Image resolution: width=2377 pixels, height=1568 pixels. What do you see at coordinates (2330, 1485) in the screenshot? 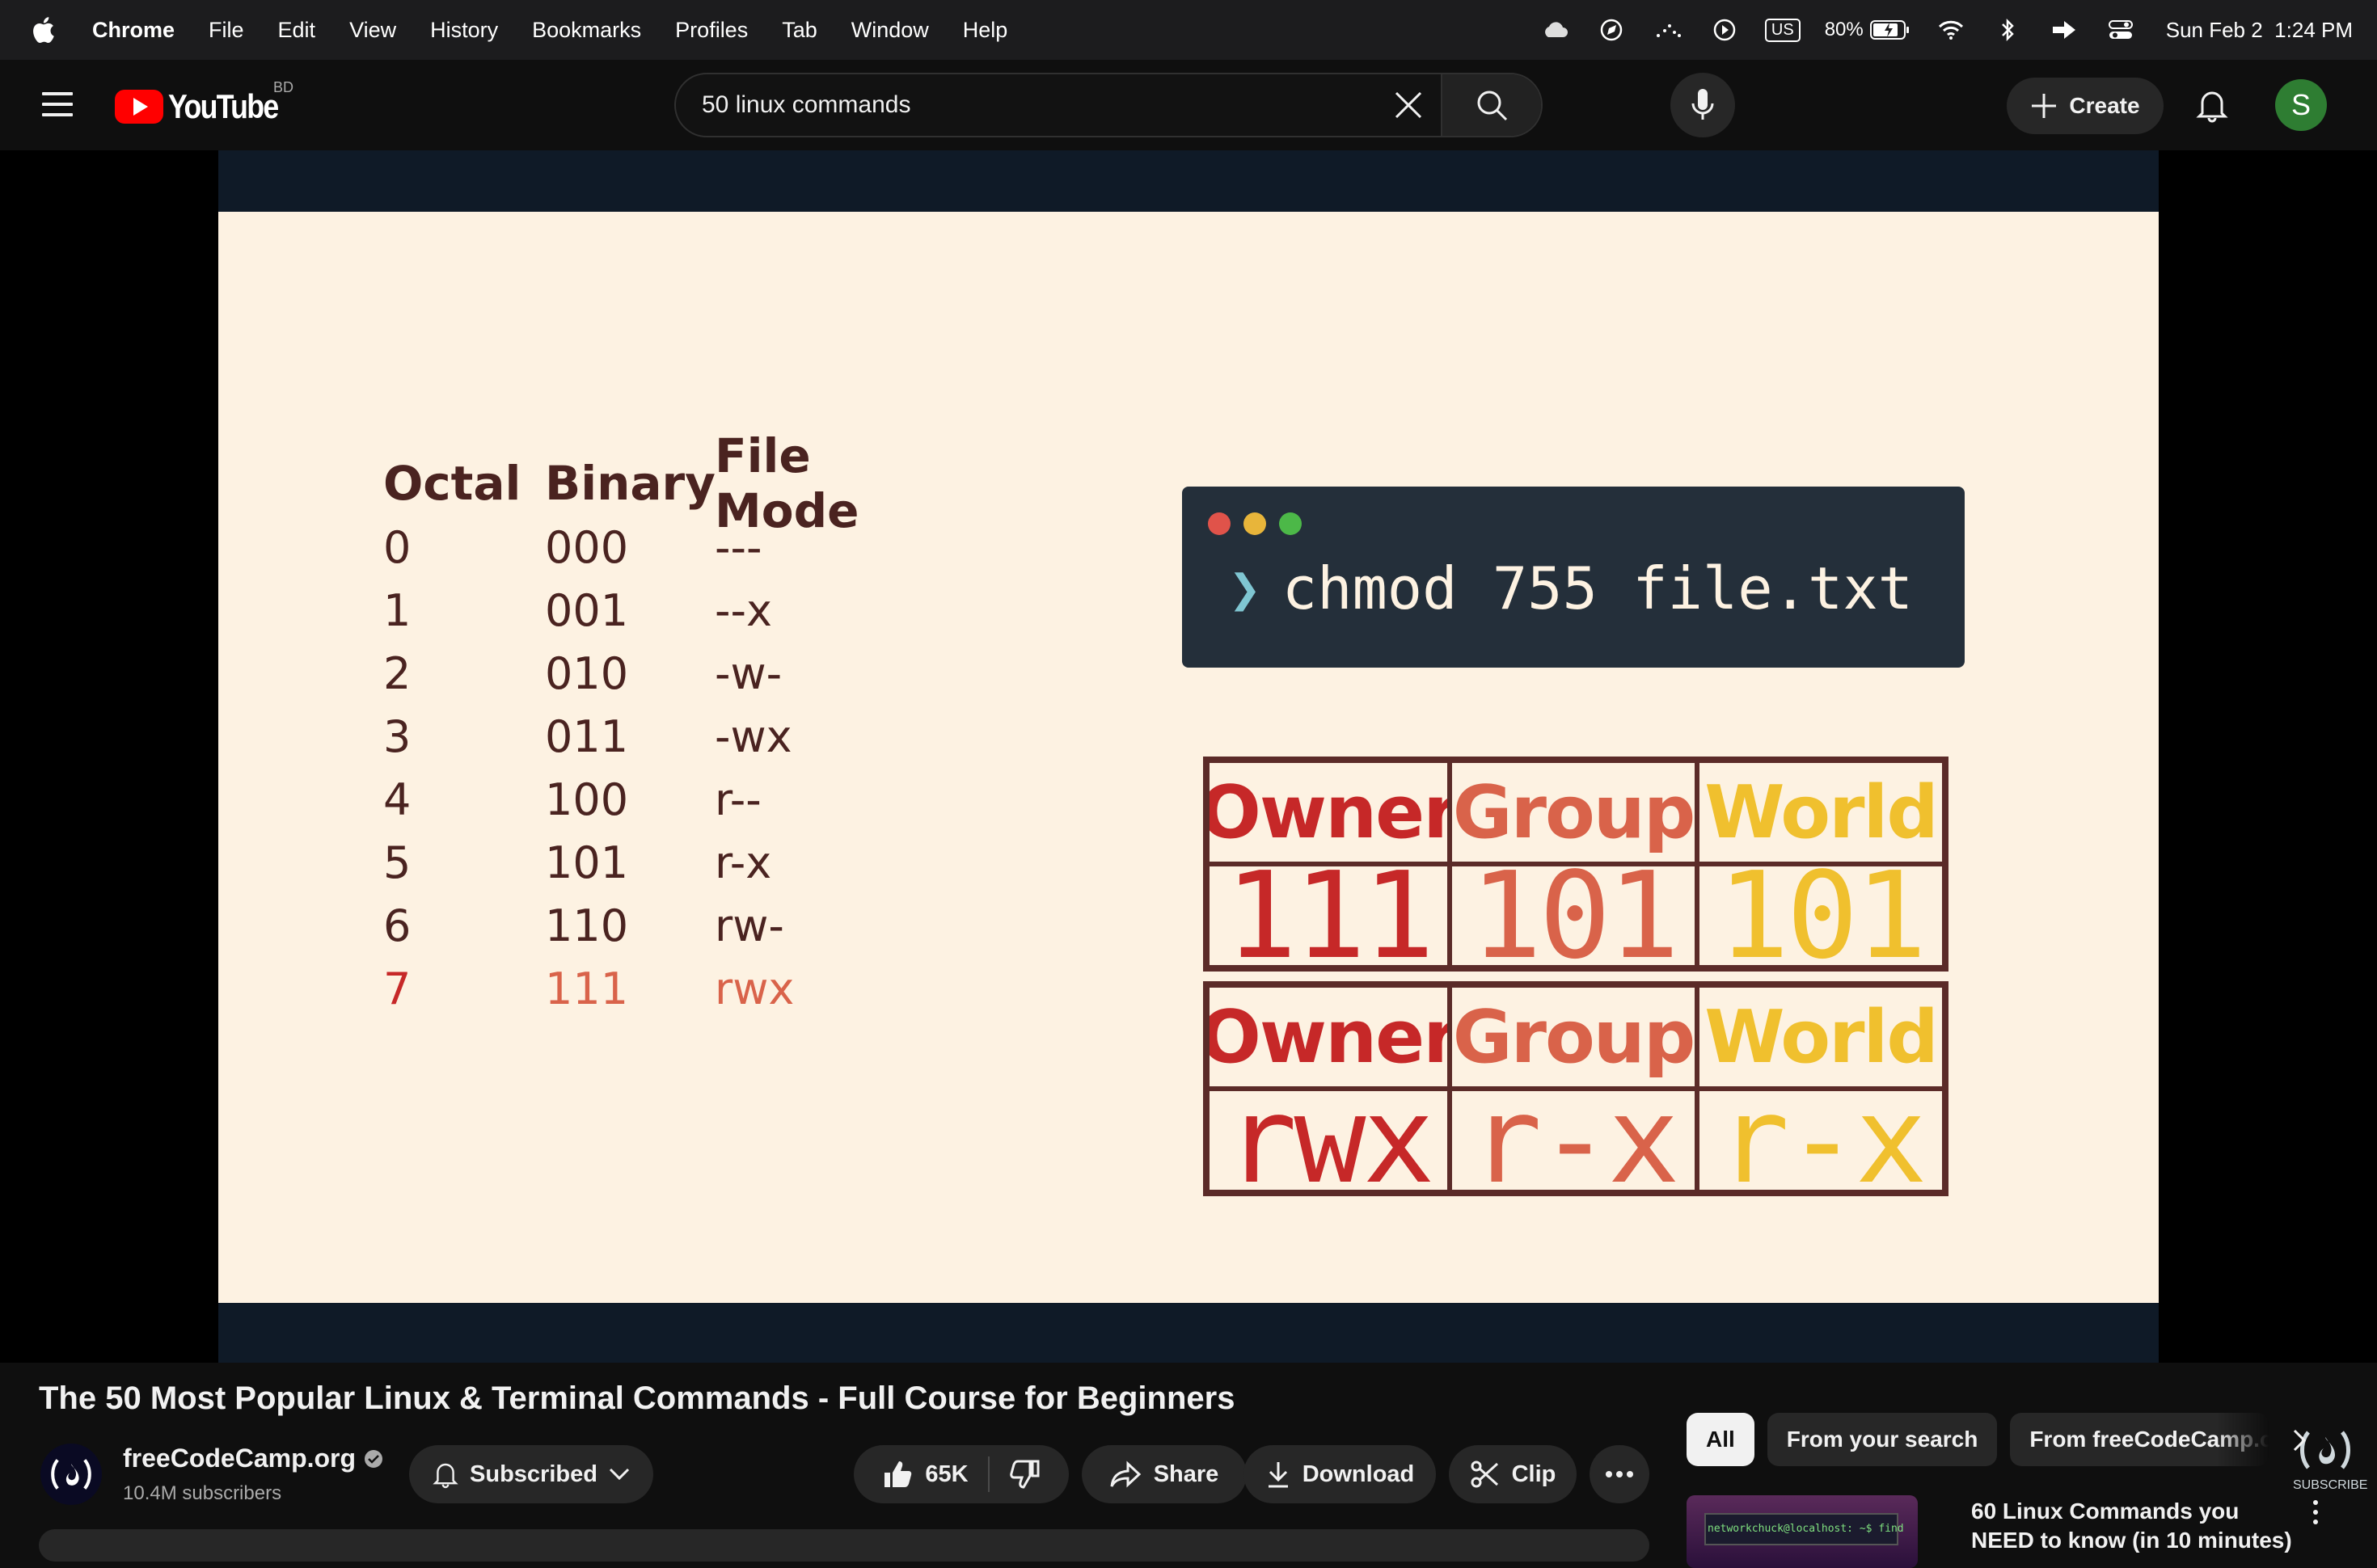
I see `watermark-label: SUBSCRIBE` at bounding box center [2330, 1485].